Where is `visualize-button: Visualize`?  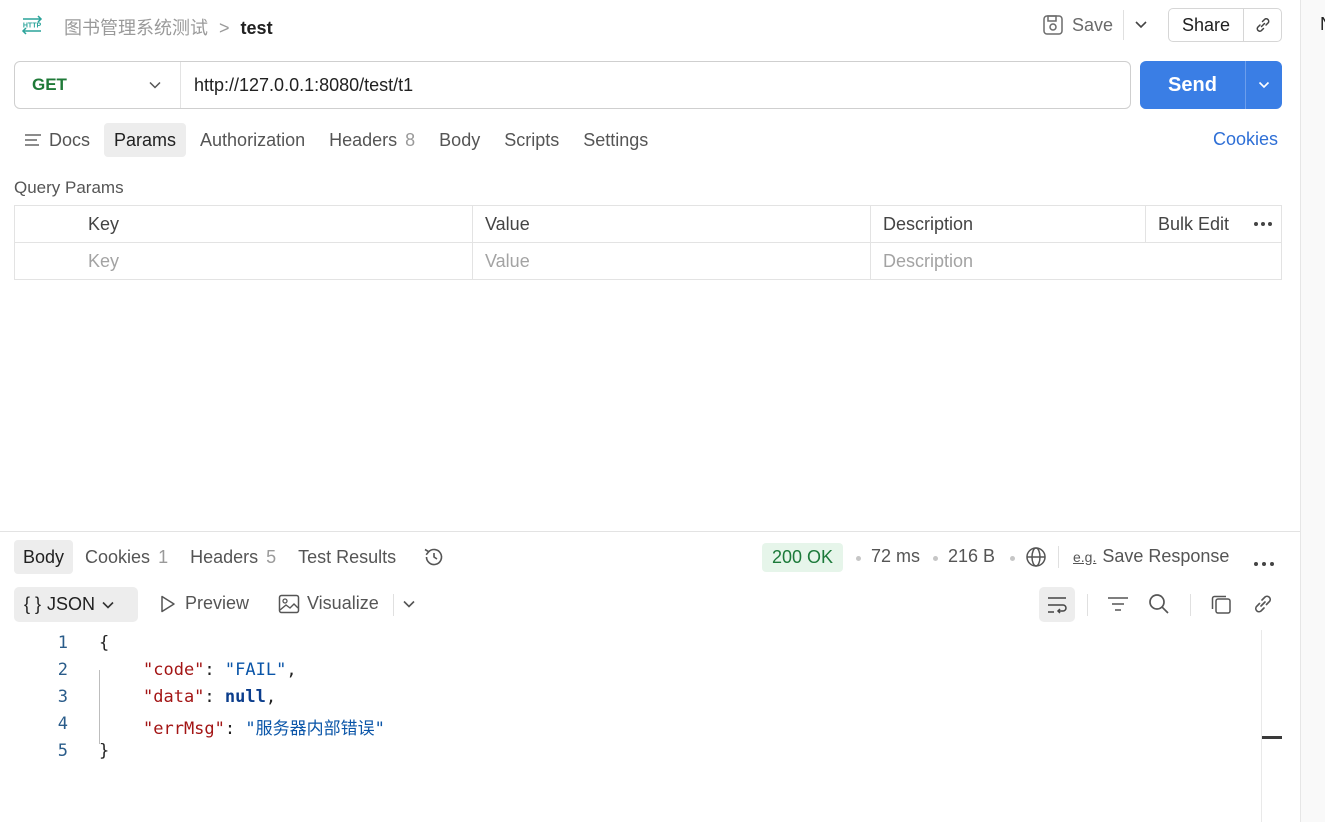 visualize-button: Visualize is located at coordinates (328, 603).